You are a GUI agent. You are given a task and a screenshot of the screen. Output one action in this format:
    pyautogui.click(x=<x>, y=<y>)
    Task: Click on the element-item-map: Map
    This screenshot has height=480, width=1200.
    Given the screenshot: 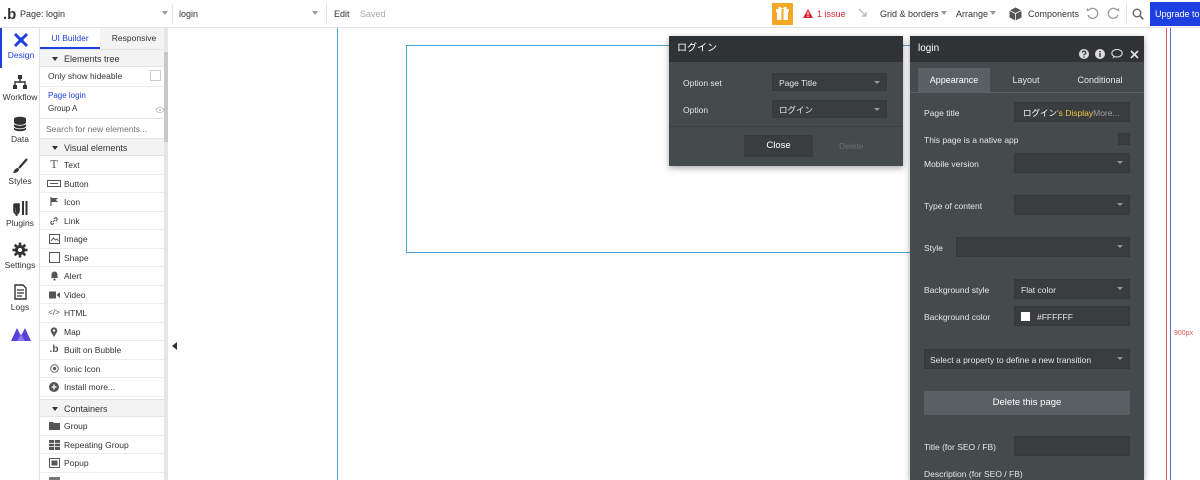 What is the action you would take?
    pyautogui.click(x=103, y=332)
    